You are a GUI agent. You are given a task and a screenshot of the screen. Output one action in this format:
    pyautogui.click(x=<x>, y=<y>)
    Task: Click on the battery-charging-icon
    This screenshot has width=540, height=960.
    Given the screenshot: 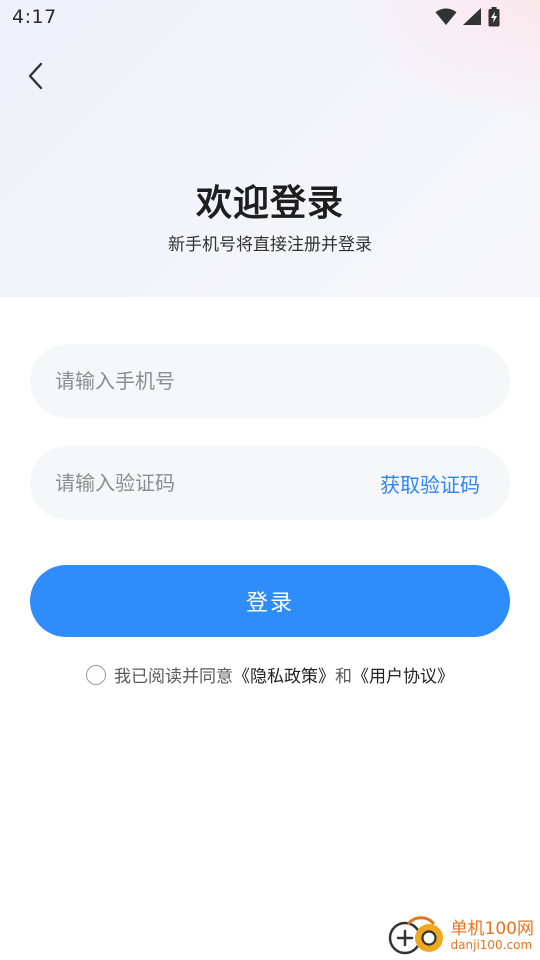 What is the action you would take?
    pyautogui.click(x=494, y=17)
    